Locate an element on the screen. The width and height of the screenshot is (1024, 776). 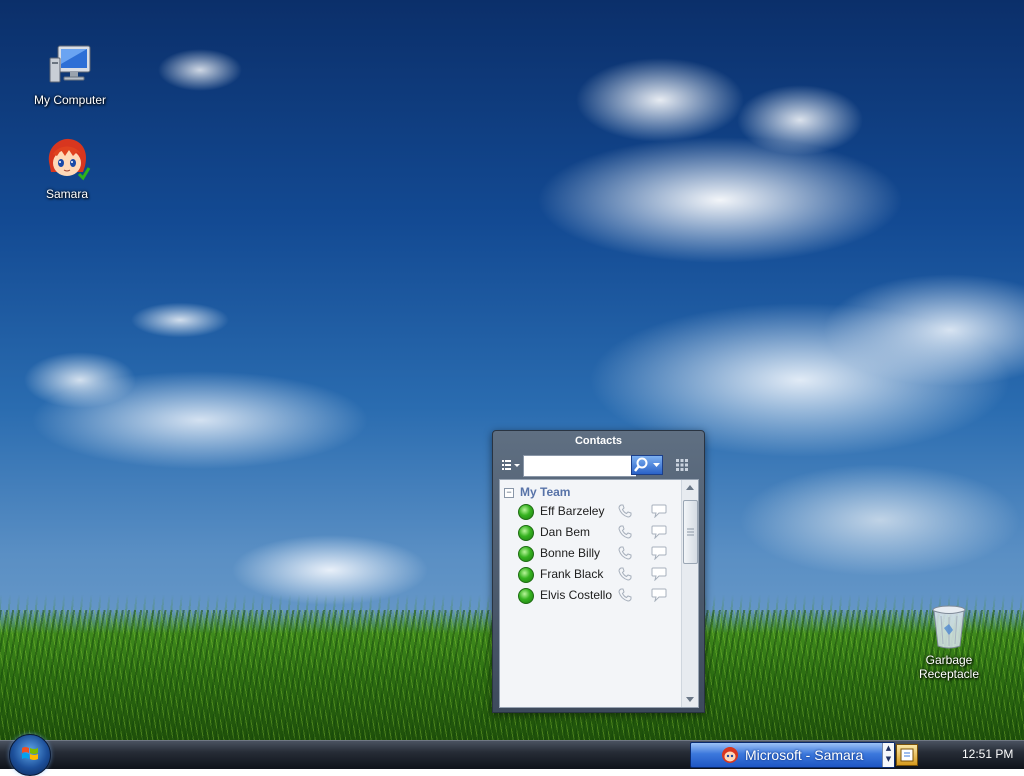
dial-pad-icon is located at coordinates (682, 465).